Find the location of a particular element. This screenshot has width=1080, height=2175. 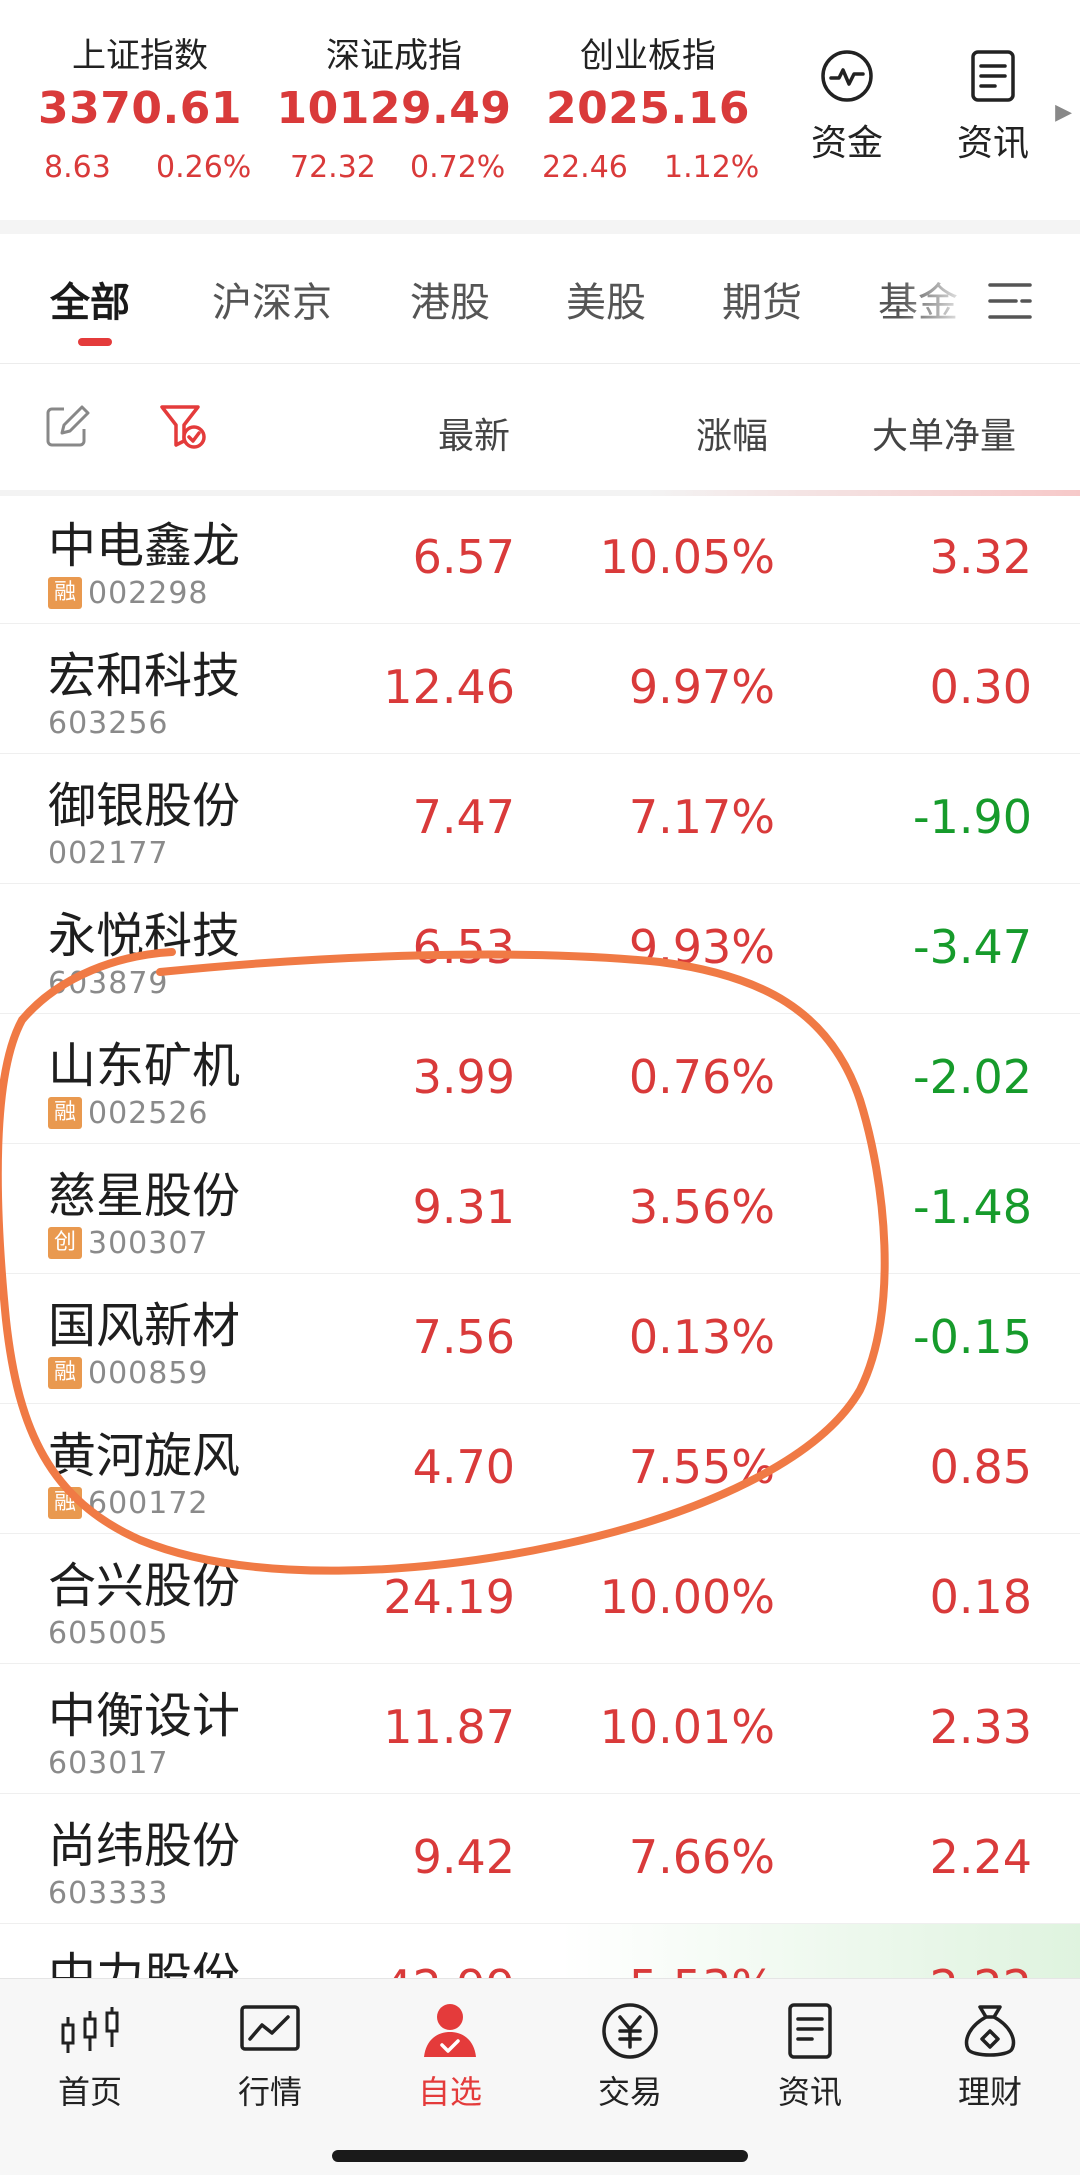

stock-change: 7.66% is located at coordinates (701, 1857).